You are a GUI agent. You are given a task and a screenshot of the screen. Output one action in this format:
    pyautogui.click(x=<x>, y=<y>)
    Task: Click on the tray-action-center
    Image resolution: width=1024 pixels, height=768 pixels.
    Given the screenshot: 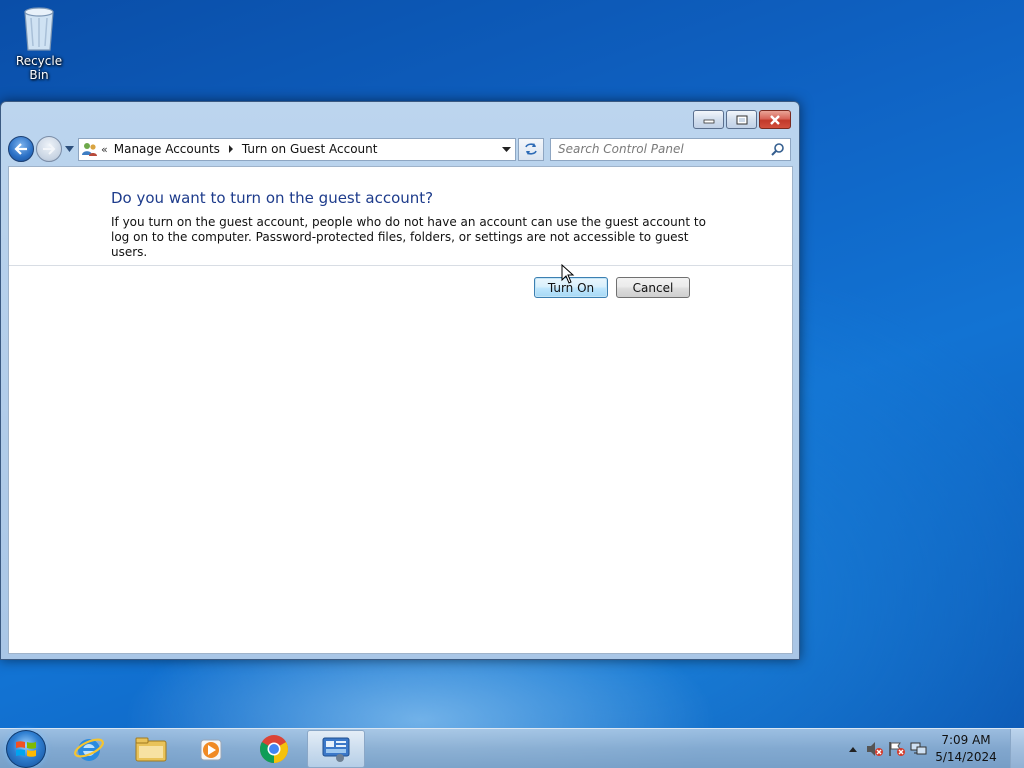 What is the action you would take?
    pyautogui.click(x=897, y=749)
    